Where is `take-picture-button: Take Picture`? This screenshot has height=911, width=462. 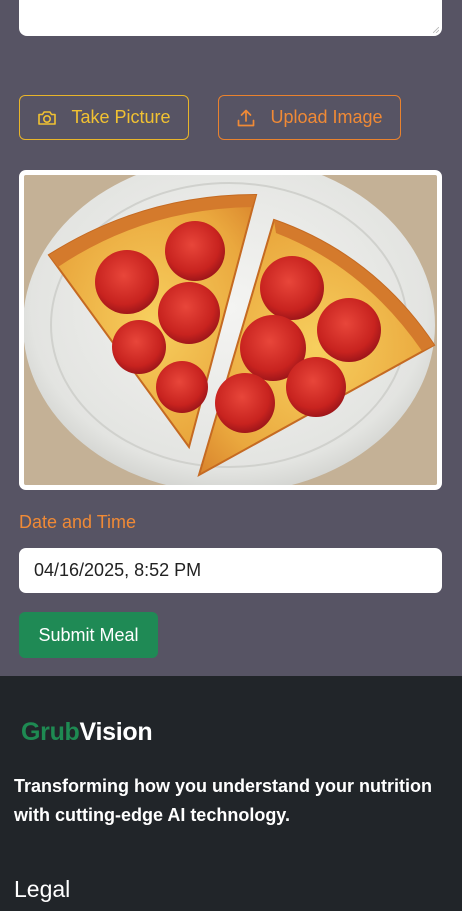 take-picture-button: Take Picture is located at coordinates (104, 117).